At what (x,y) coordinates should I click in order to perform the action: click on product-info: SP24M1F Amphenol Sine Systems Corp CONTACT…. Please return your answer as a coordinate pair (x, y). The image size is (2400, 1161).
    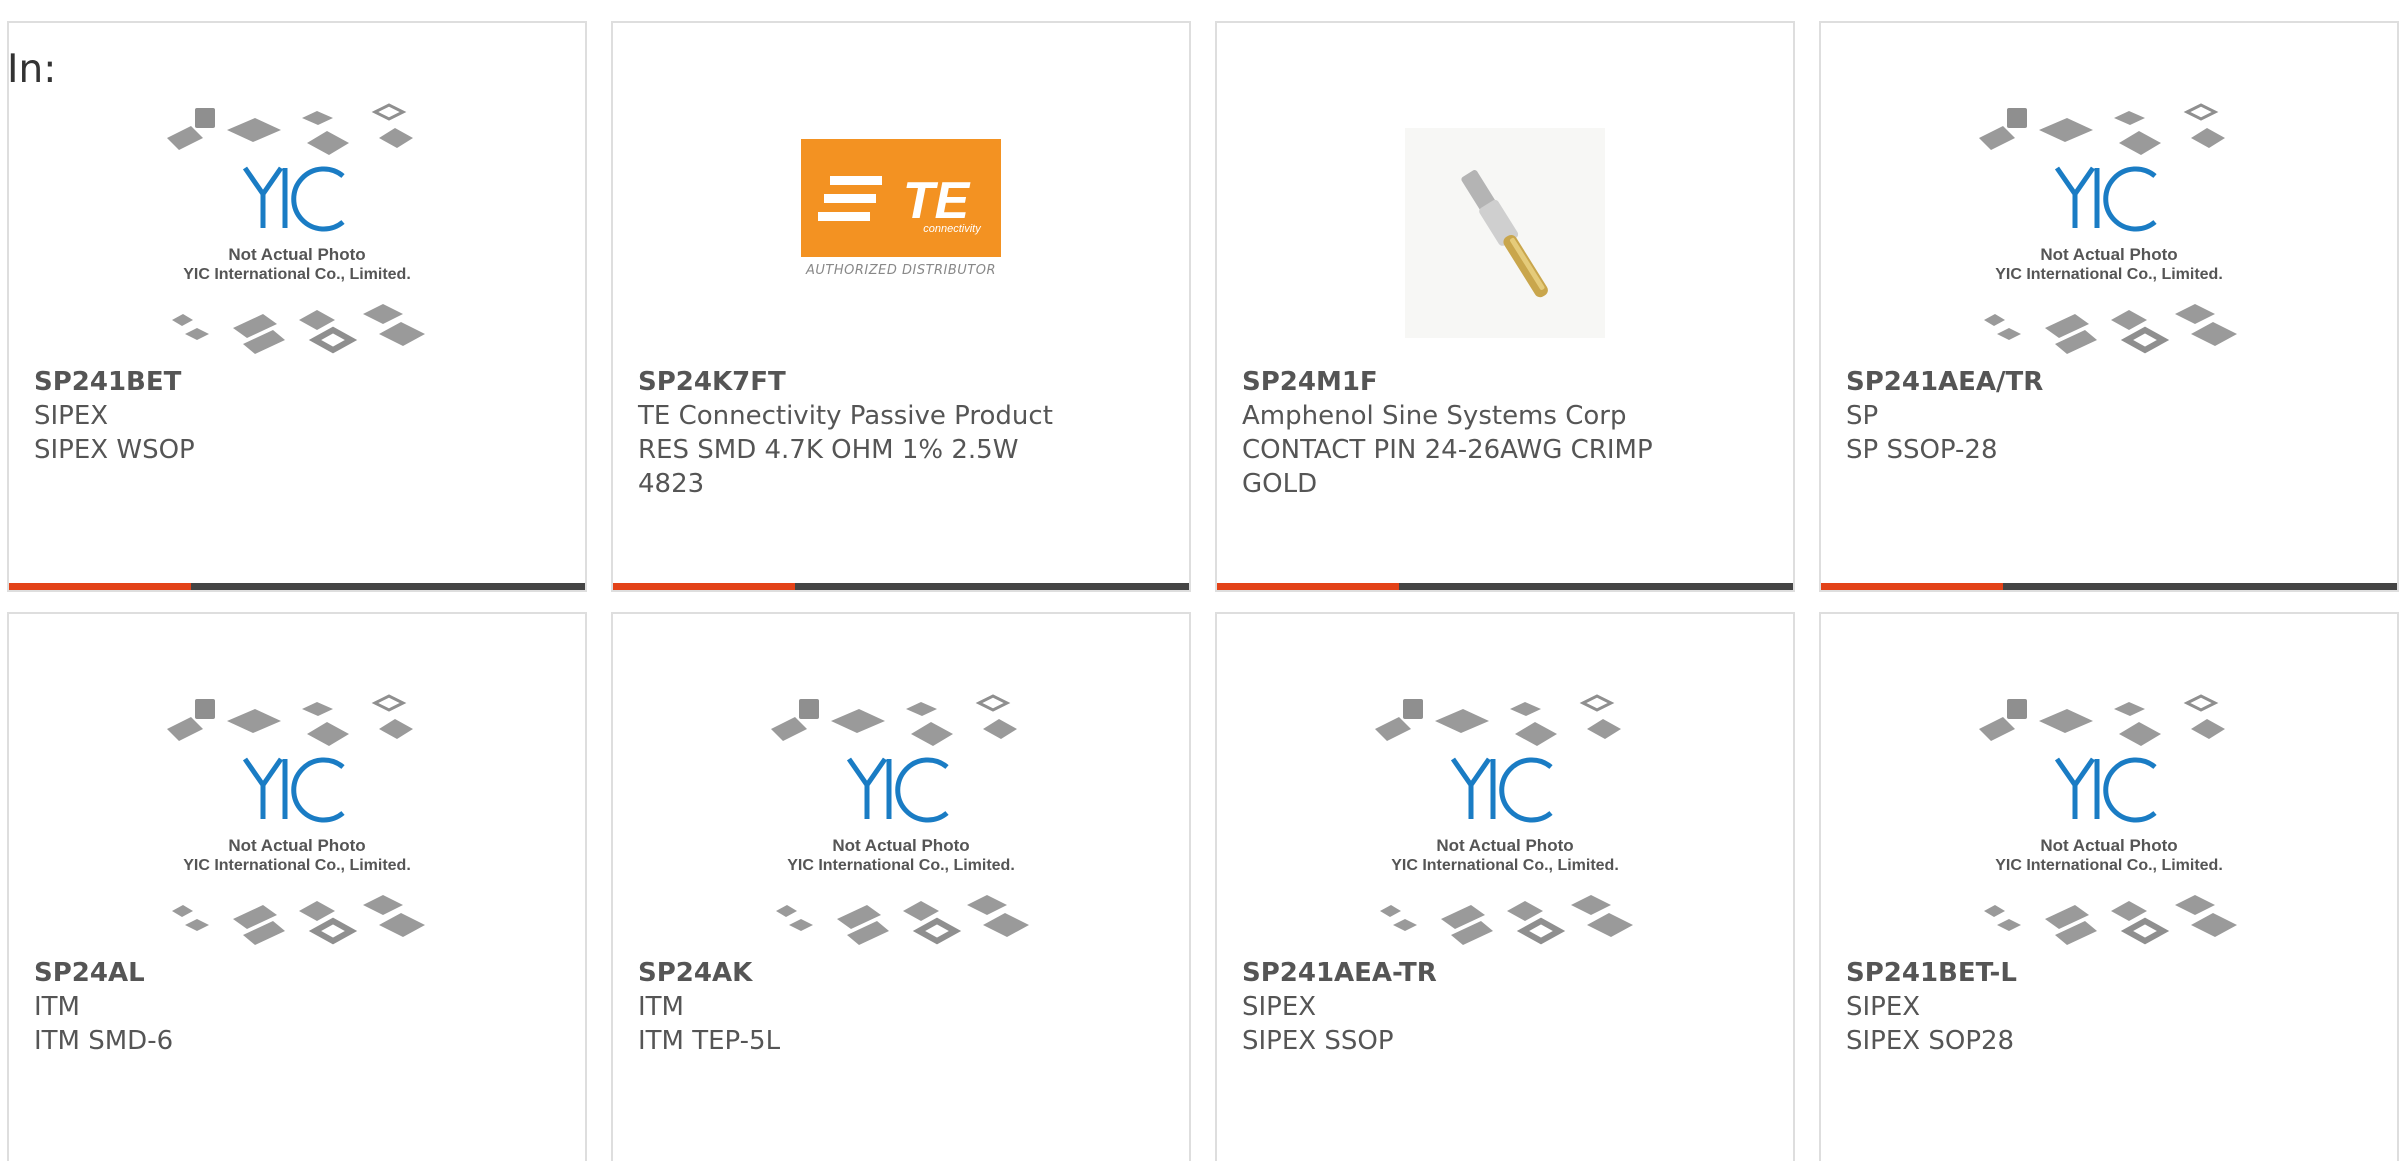
    Looking at the image, I should click on (1452, 433).